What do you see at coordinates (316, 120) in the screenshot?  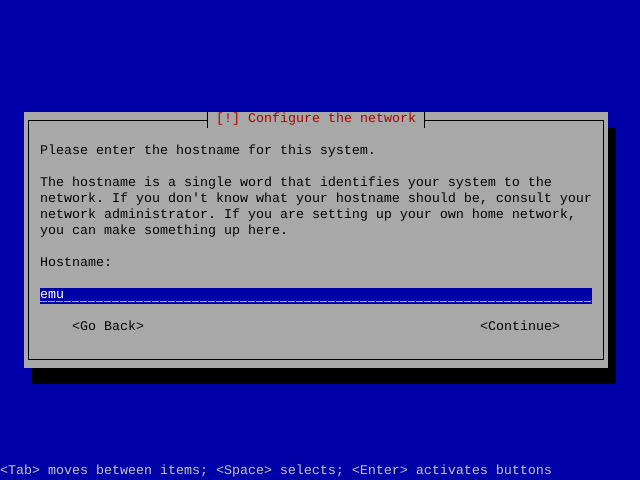 I see `dialog-title: [!] Configure the network` at bounding box center [316, 120].